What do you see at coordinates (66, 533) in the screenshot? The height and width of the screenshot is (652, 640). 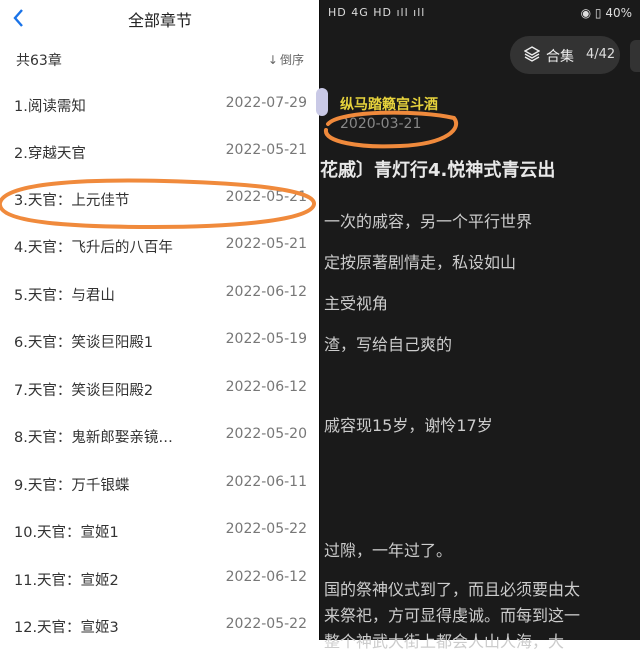 I see `chapter-title: 10.天官：宣姬1` at bounding box center [66, 533].